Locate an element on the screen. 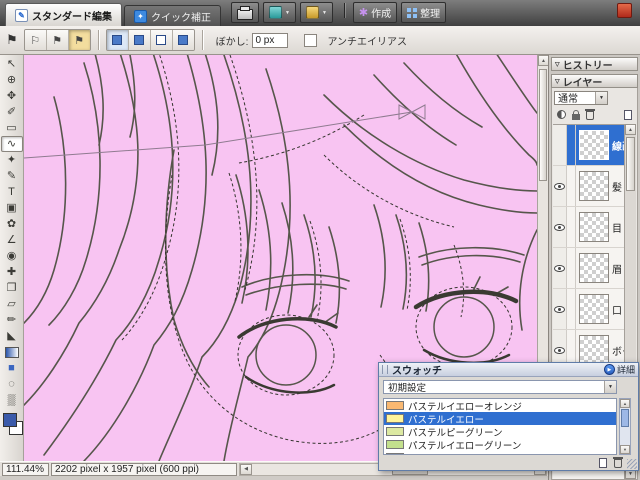 The image size is (640, 480). subtract-selection-button is located at coordinates (161, 40).